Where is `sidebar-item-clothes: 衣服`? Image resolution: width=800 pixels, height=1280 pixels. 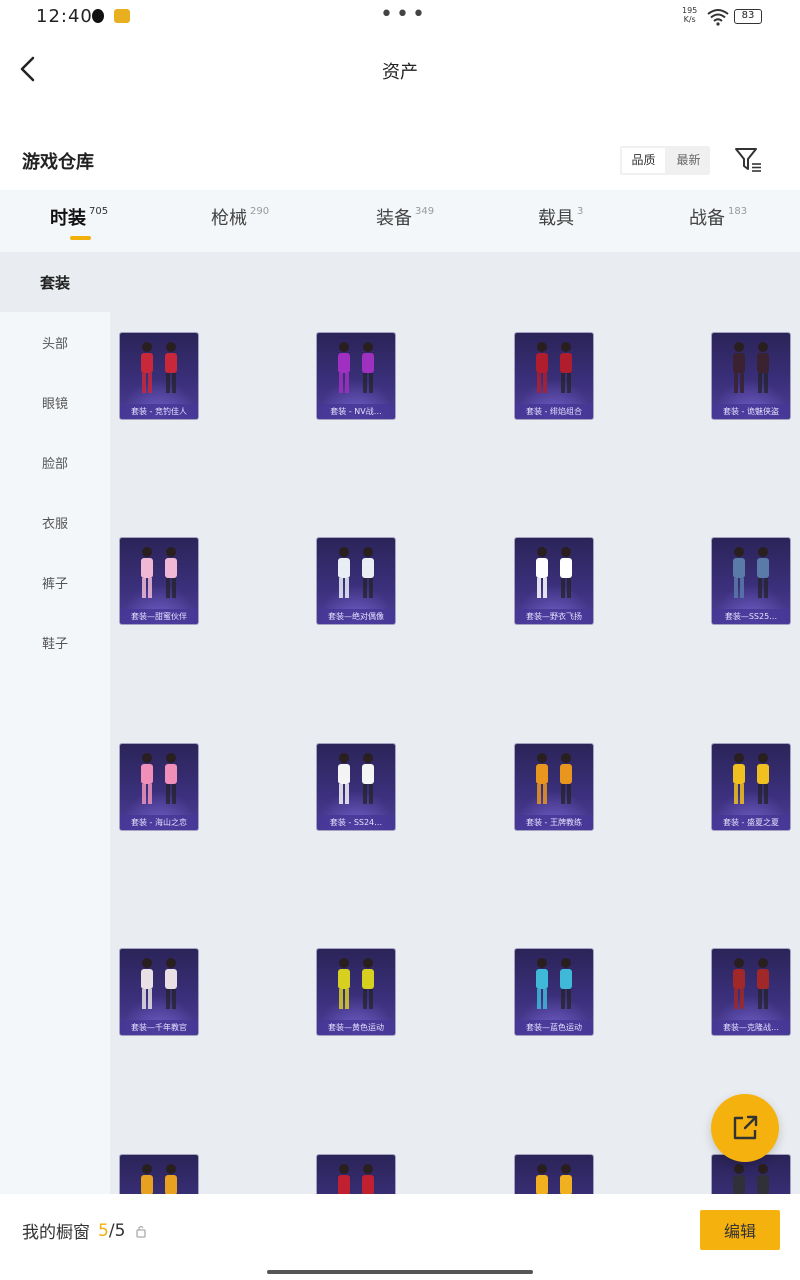 sidebar-item-clothes: 衣服 is located at coordinates (55, 522).